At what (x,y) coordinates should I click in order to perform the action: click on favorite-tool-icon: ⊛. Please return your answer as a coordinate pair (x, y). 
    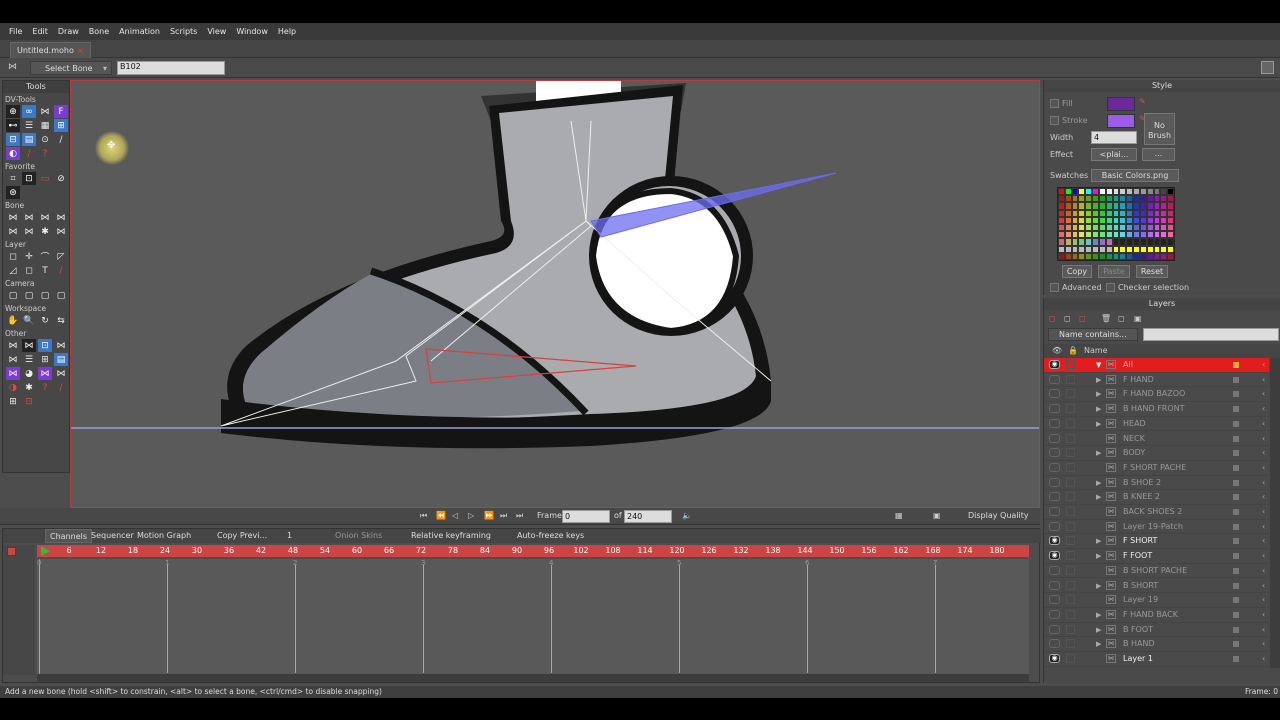
    Looking at the image, I should click on (13, 192).